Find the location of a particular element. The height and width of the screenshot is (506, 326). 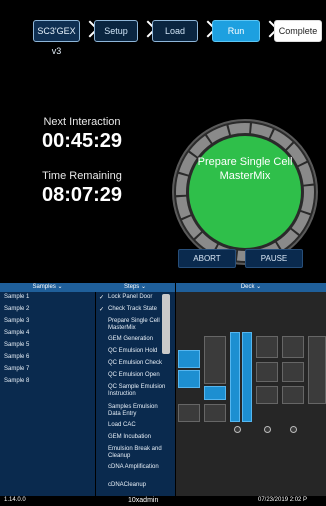

deck-panel-header: Deck ⌄ is located at coordinates (251, 287).